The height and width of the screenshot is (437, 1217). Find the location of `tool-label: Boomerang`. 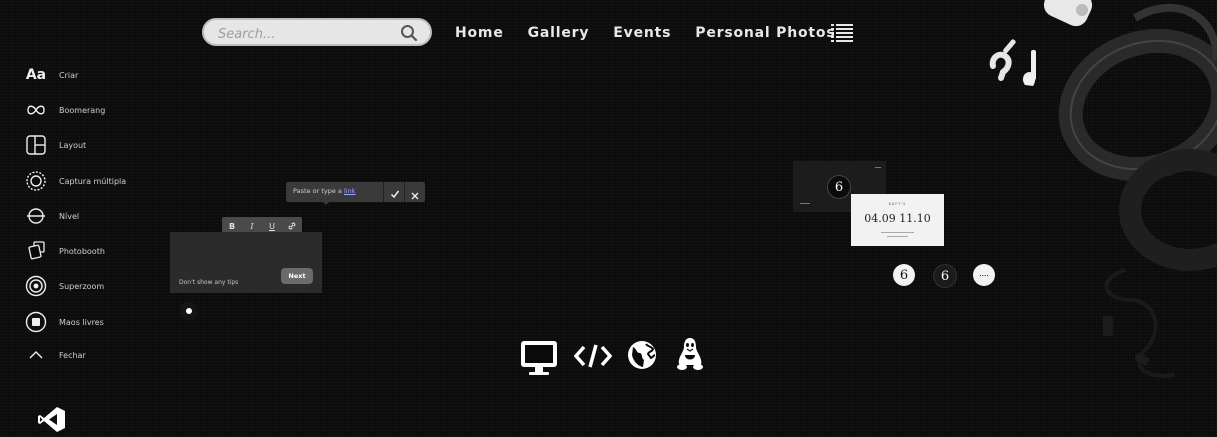

tool-label: Boomerang is located at coordinates (82, 110).